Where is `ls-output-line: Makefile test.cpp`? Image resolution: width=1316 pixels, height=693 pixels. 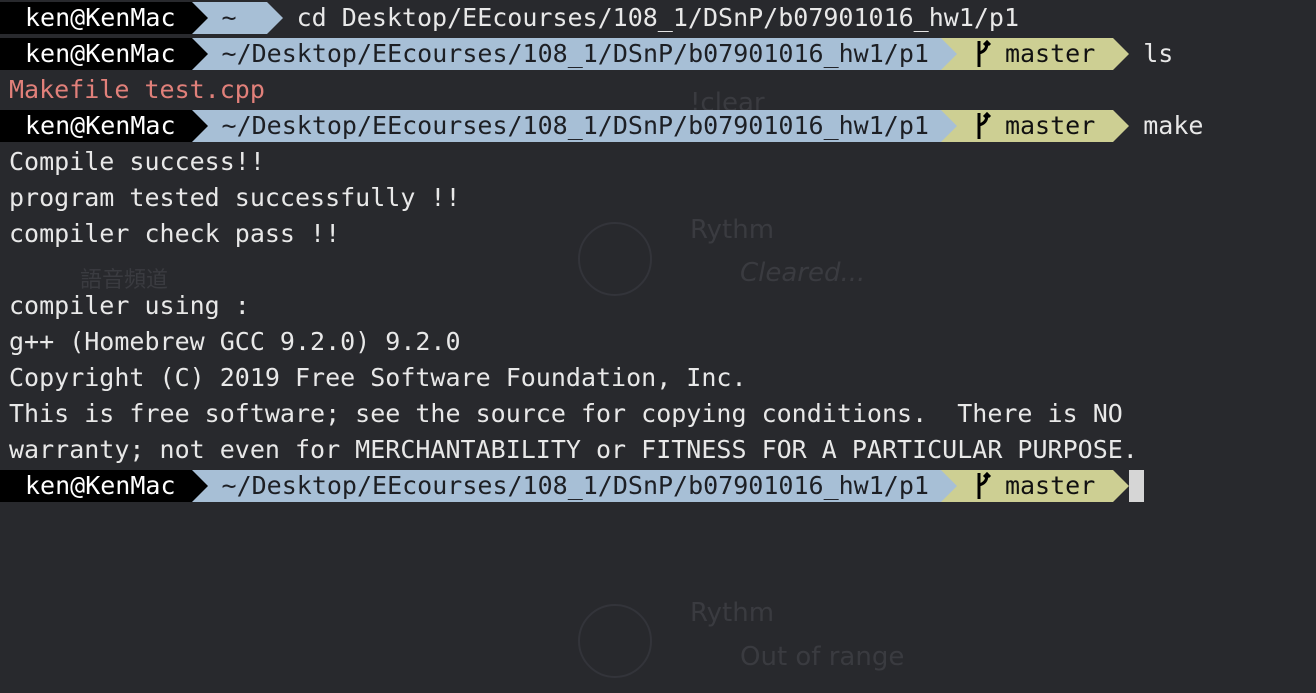 ls-output-line: Makefile test.cpp is located at coordinates (137, 89).